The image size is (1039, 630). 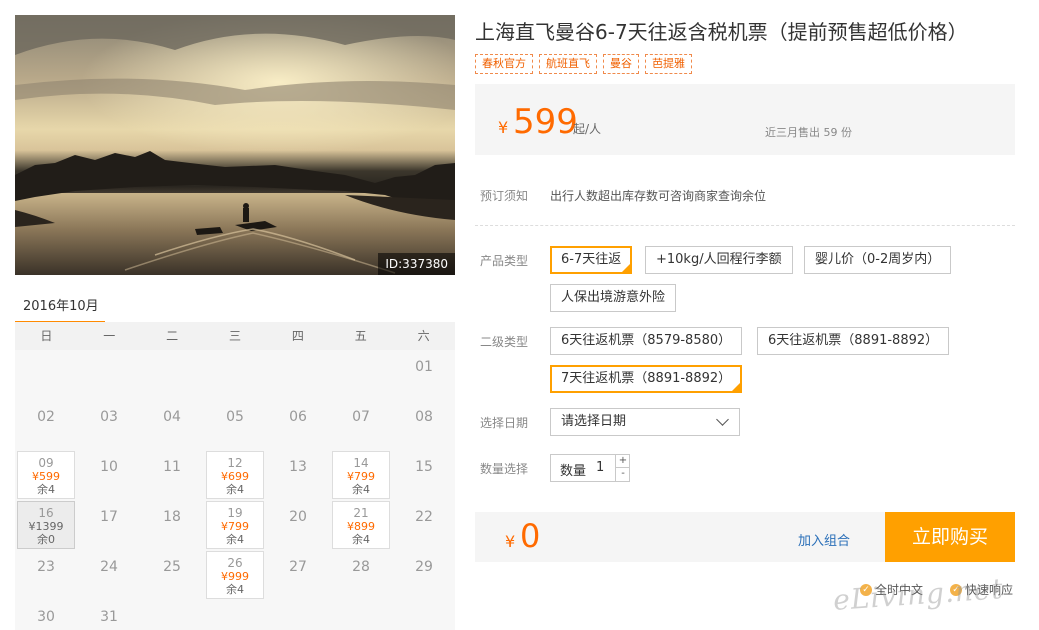 What do you see at coordinates (646, 341) in the screenshot?
I see `sub-type-option: 6天往返机票（8579-8580）` at bounding box center [646, 341].